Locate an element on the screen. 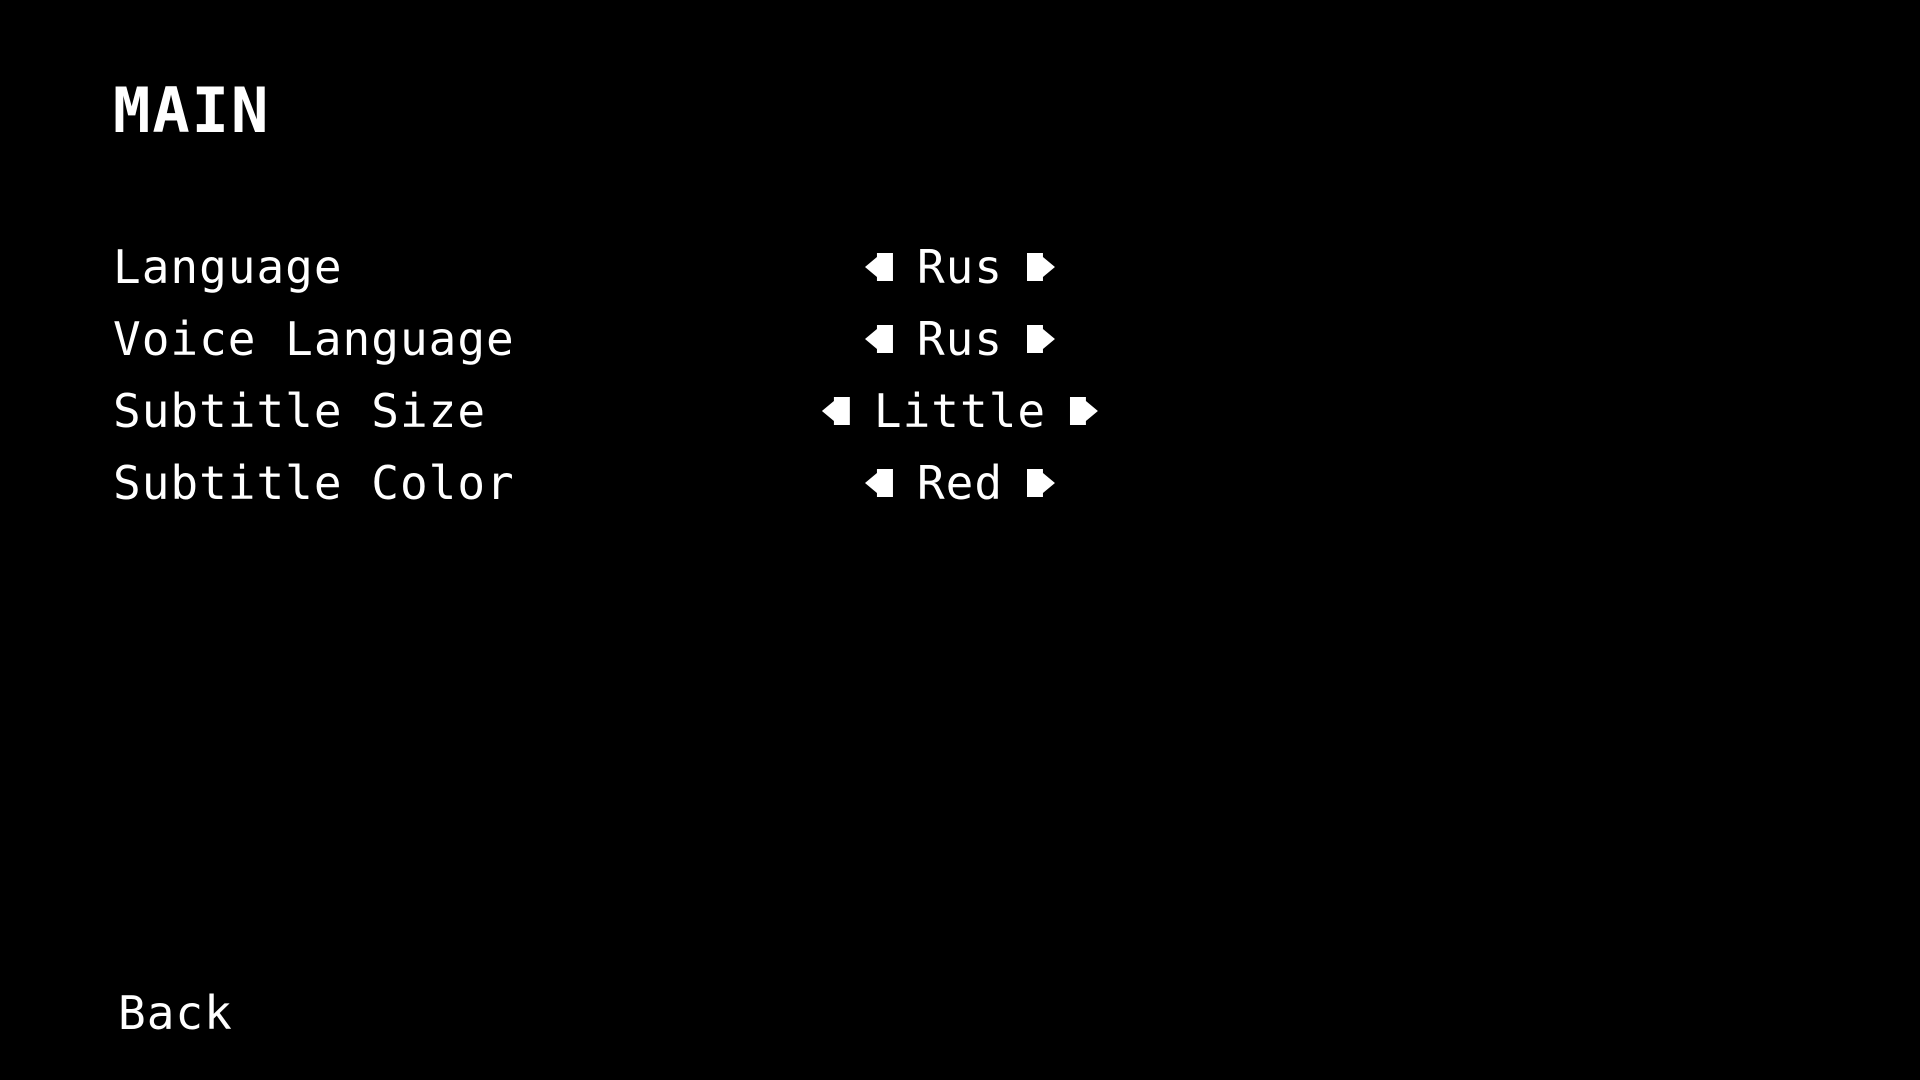 This screenshot has width=1920, height=1080. language-selector: Rus is located at coordinates (960, 267).